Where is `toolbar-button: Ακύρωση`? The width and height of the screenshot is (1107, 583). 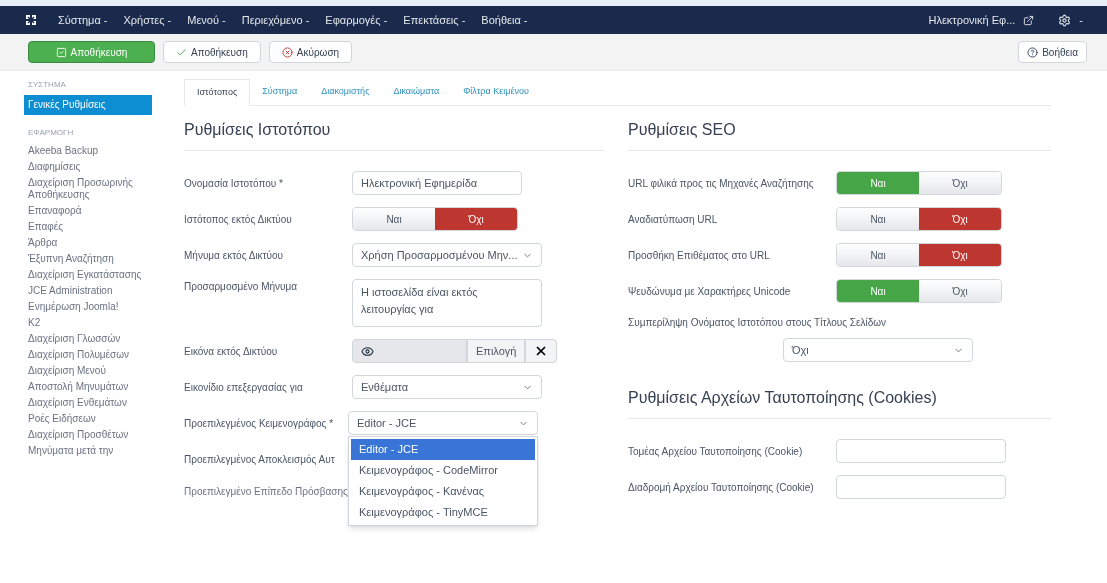
toolbar-button: Ακύρωση is located at coordinates (310, 52).